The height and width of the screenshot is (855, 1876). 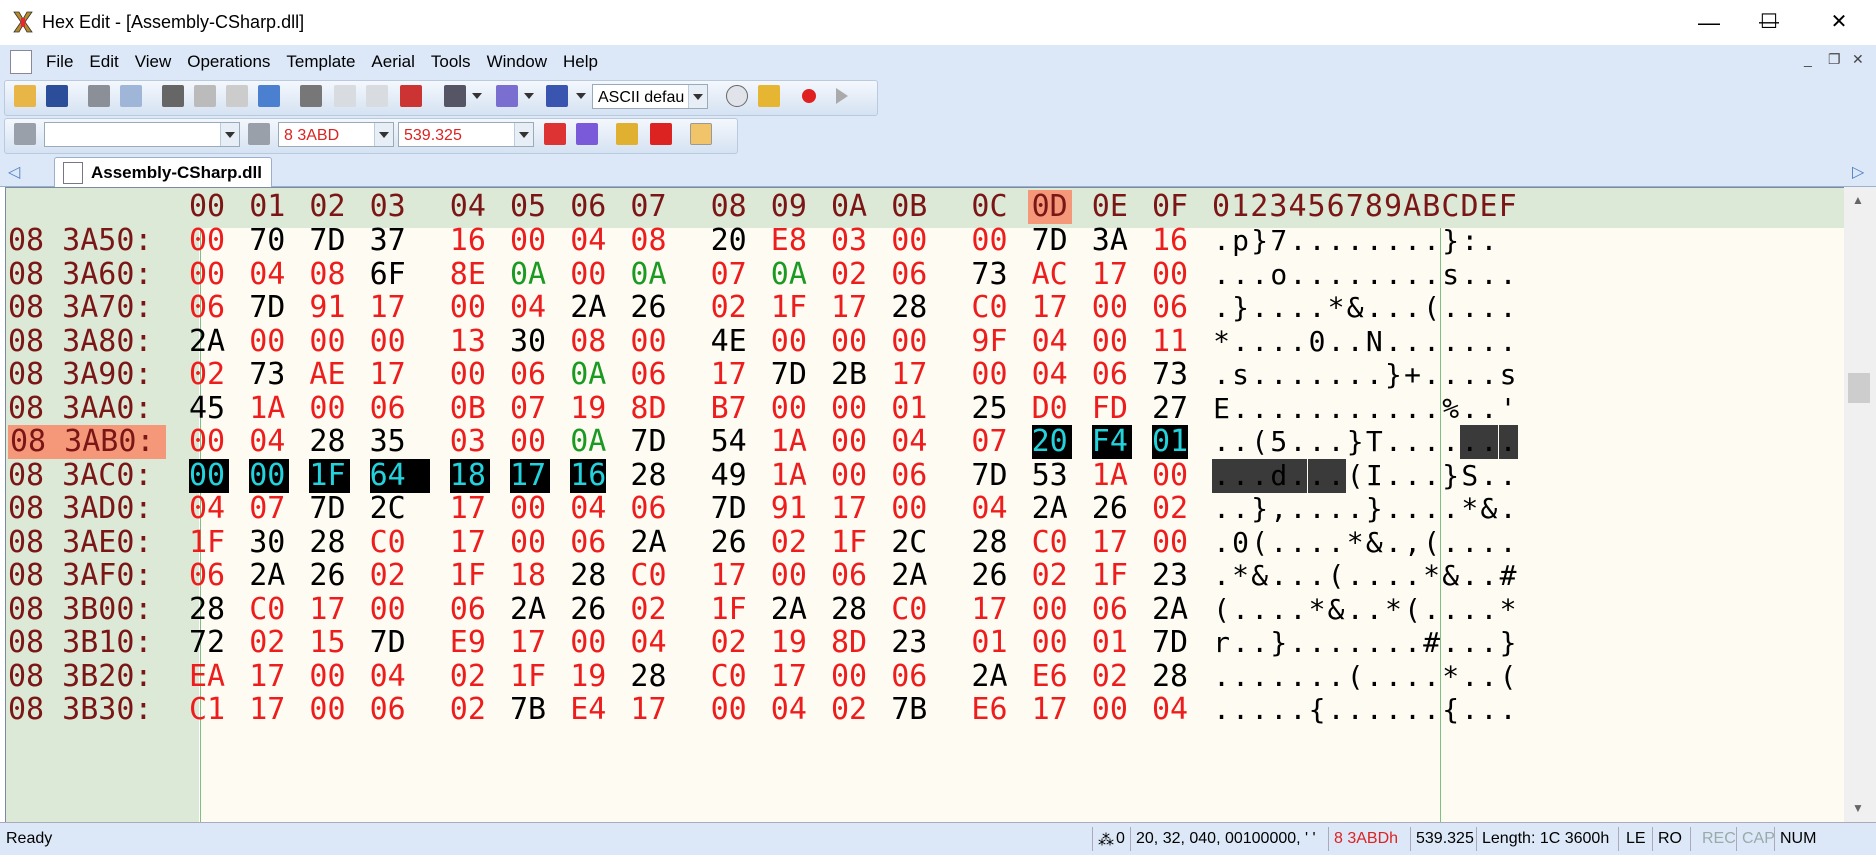 I want to click on tab-assembly-csharp: Assembly-CSharp.dll, so click(x=163, y=172).